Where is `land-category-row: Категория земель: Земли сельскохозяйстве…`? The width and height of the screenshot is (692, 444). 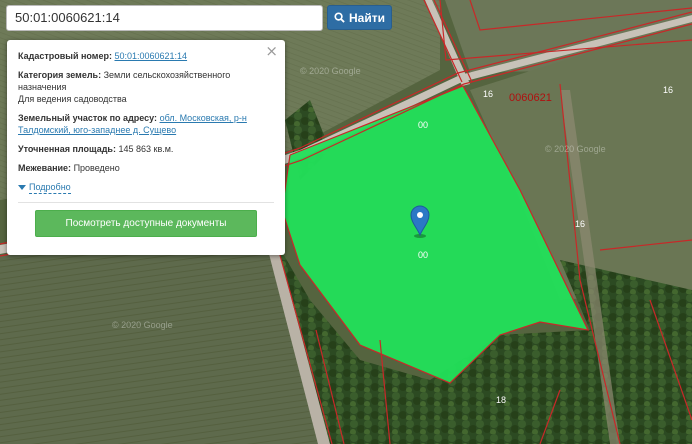 land-category-row: Категория земель: Земли сельскохозяйстве… is located at coordinates (146, 87).